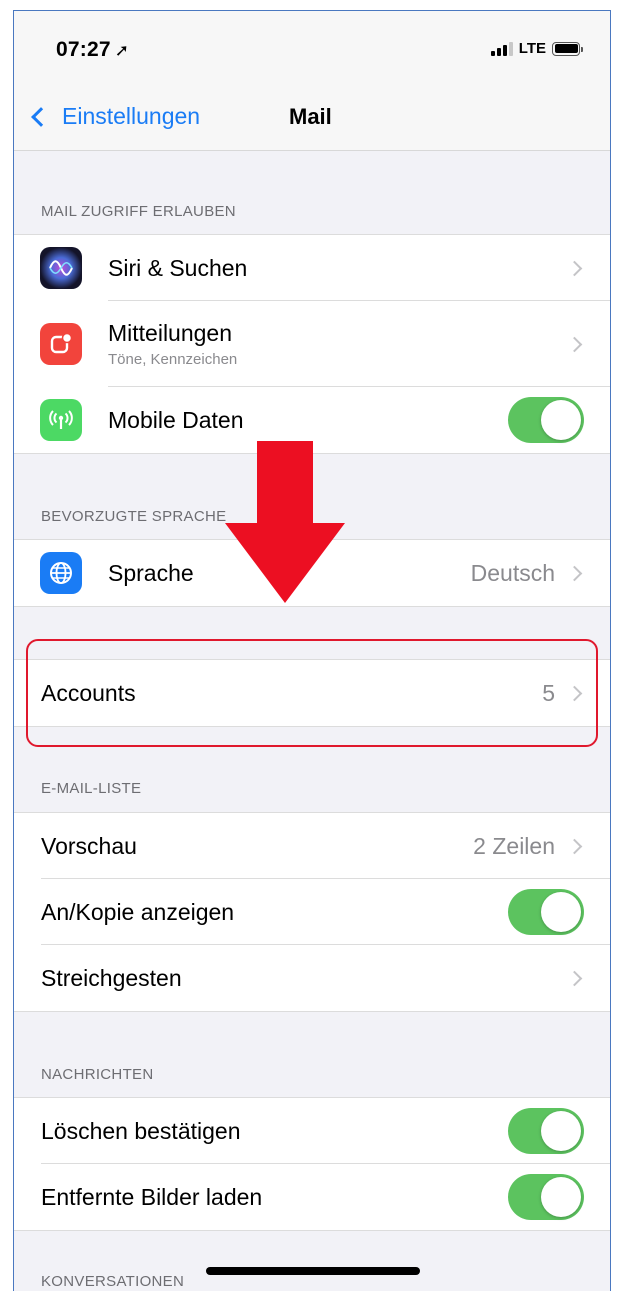 The width and height of the screenshot is (617, 1291). Describe the element at coordinates (122, 50) in the screenshot. I see `location-arrow-icon: ➚` at that location.